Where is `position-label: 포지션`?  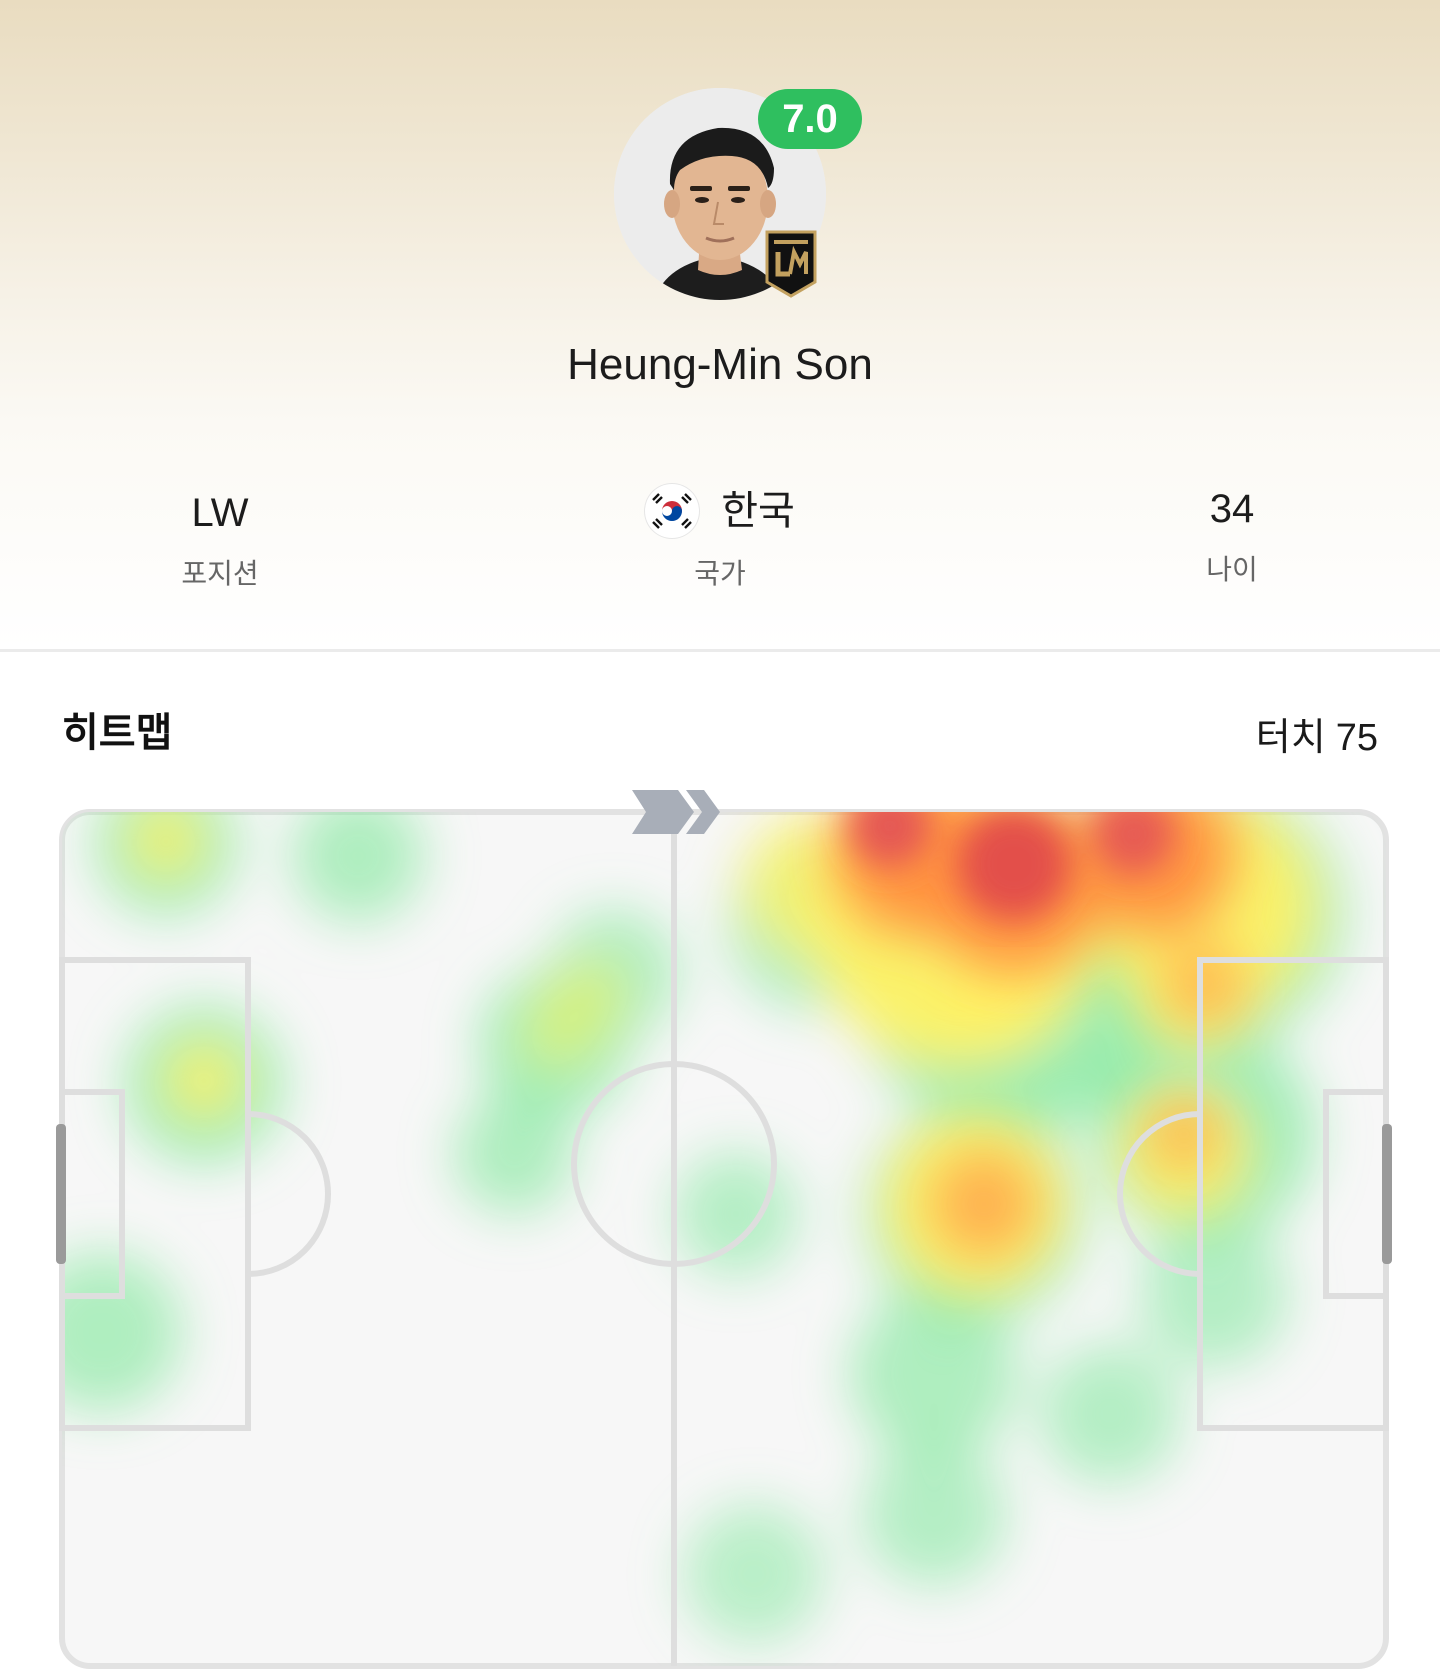
position-label: 포지션 is located at coordinates (220, 573).